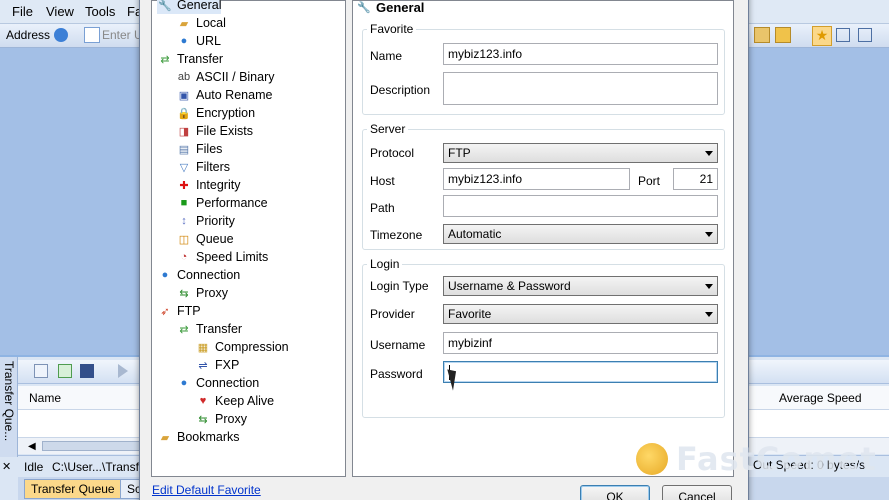 The height and width of the screenshot is (500, 889). What do you see at coordinates (843, 35) in the screenshot?
I see `layout-horizontal-icon` at bounding box center [843, 35].